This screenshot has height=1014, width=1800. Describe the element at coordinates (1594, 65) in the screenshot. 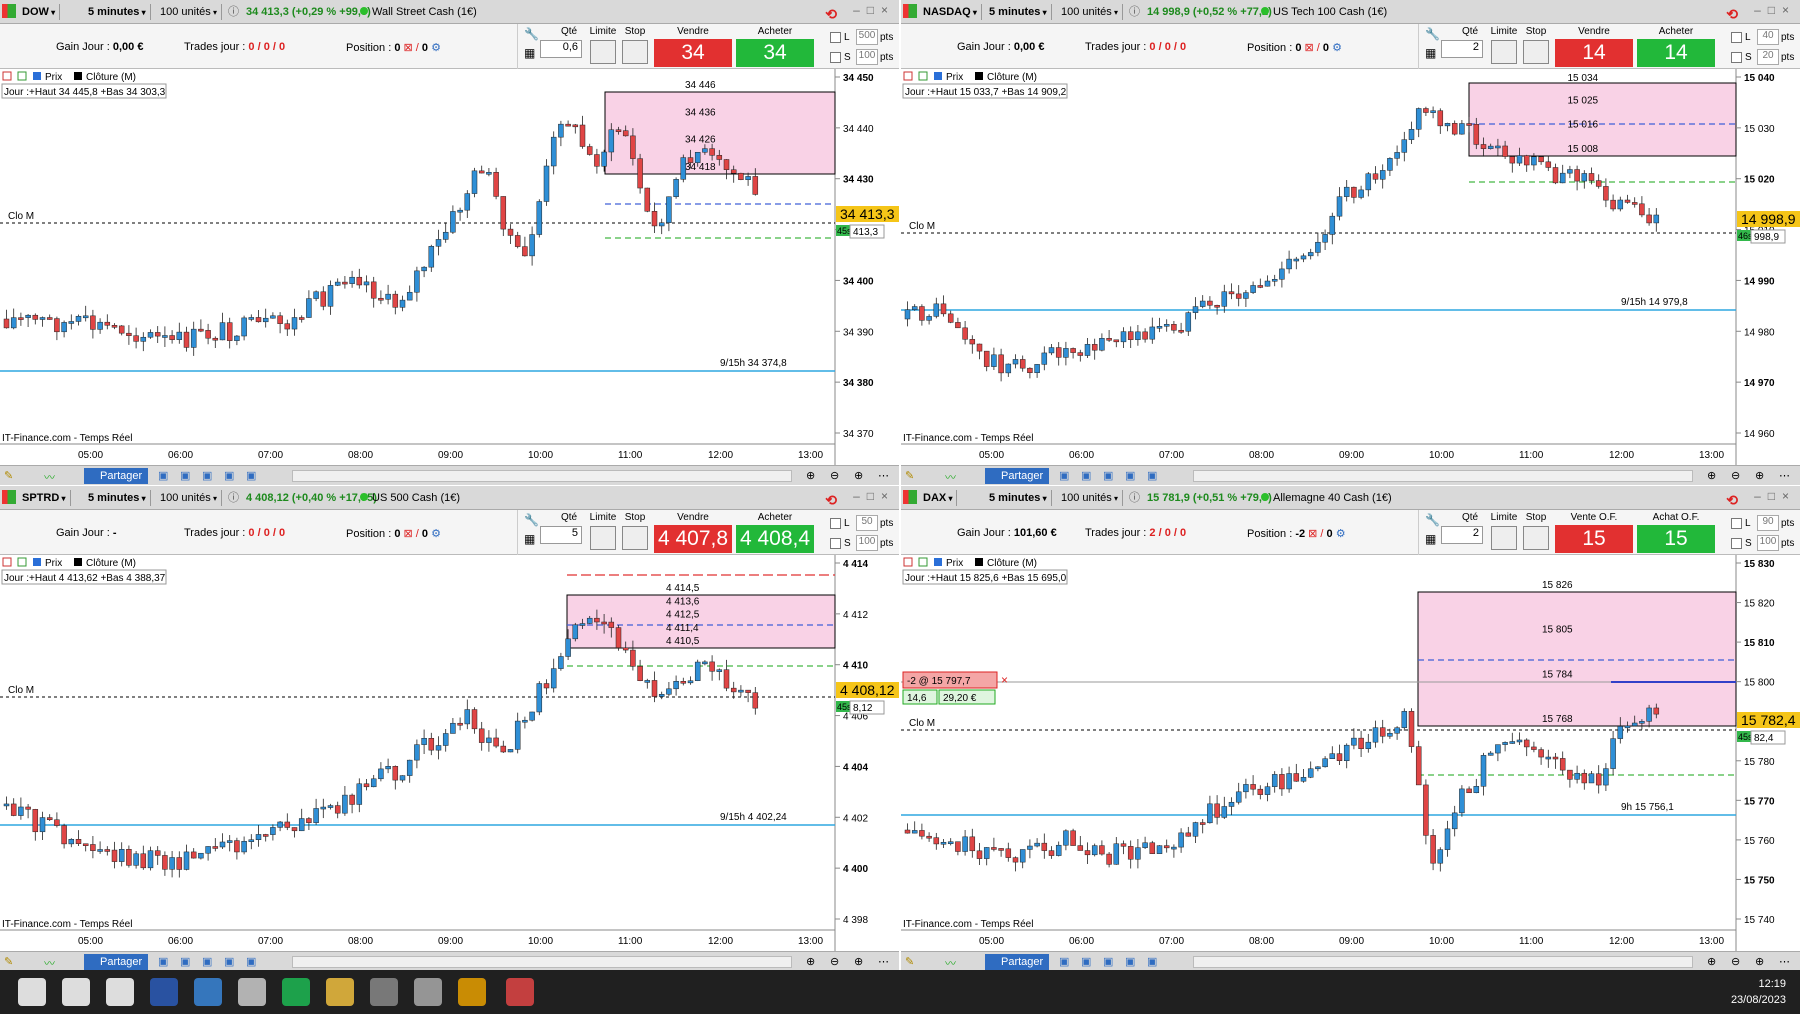

I see `sell-button: 14 997,9` at that location.